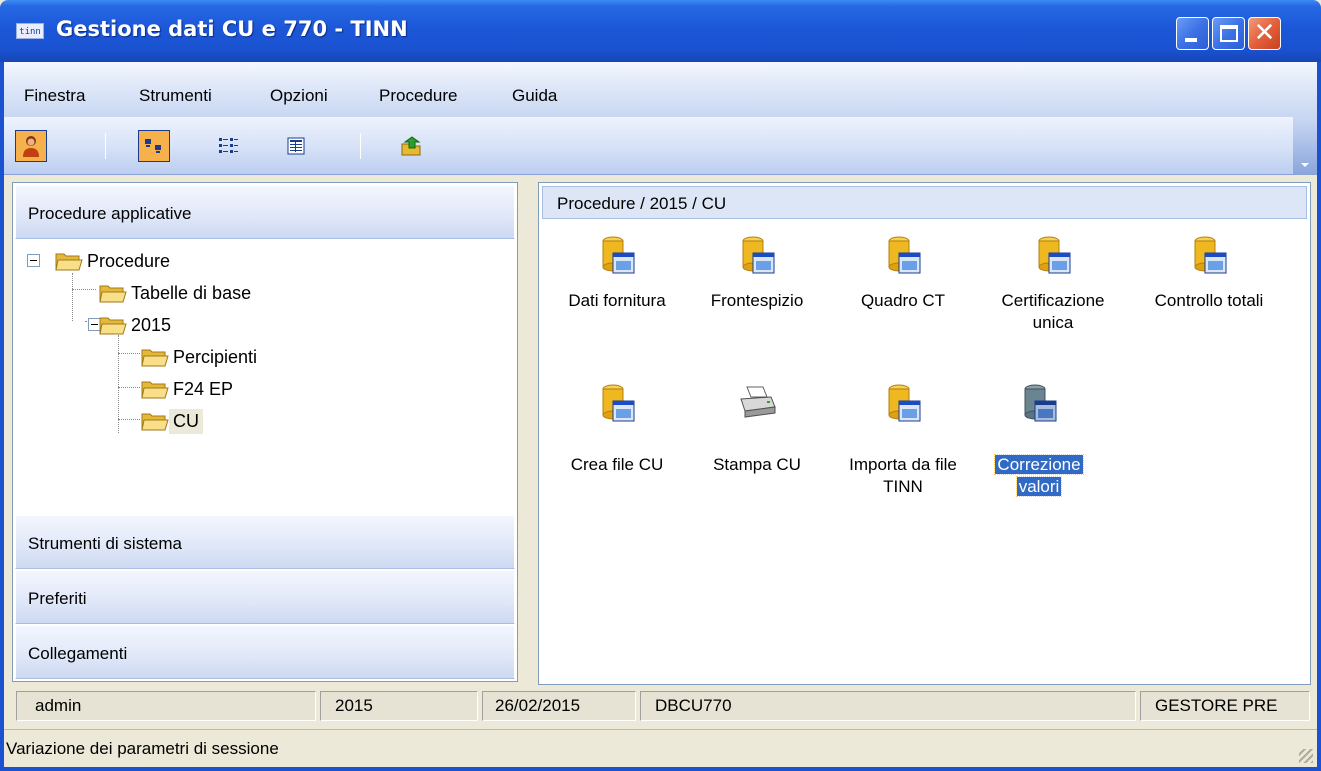  I want to click on tree-item-cu: CU, so click(172, 421).